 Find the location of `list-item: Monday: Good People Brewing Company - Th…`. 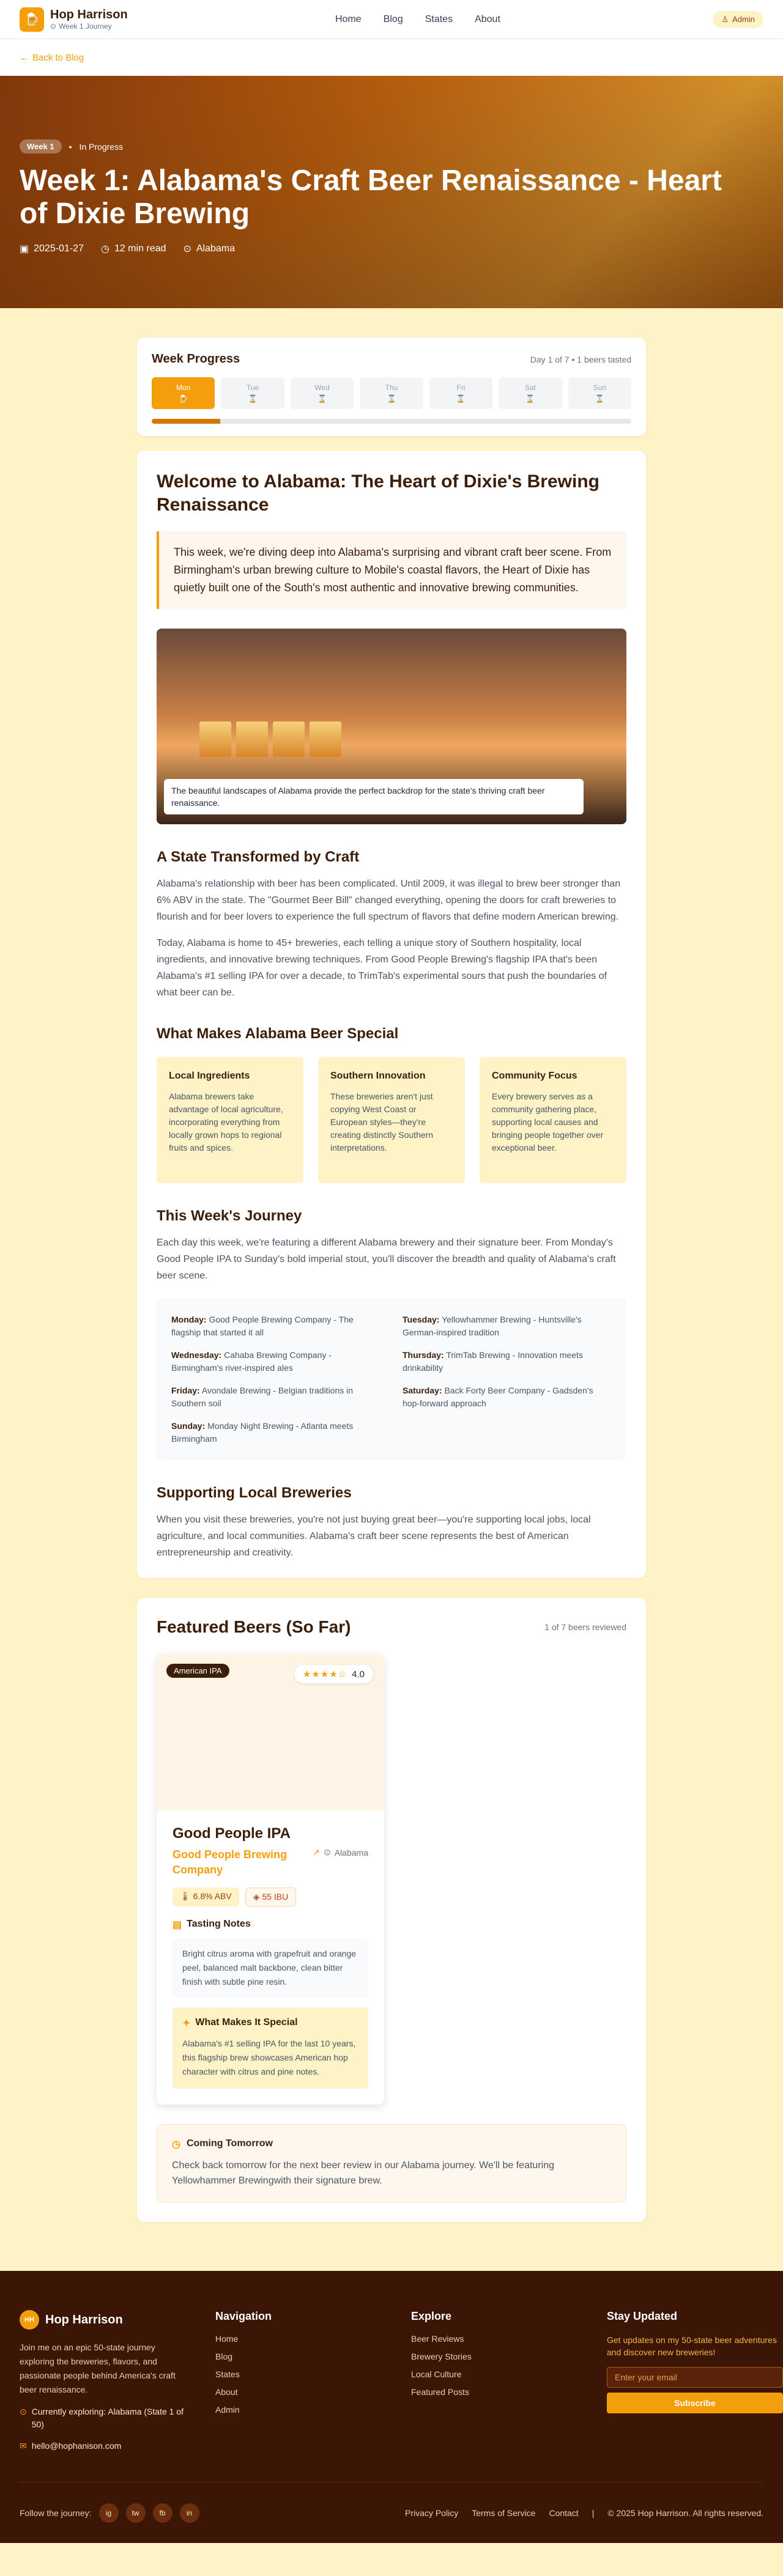

list-item: Monday: Good People Brewing Company - Th… is located at coordinates (275, 1326).